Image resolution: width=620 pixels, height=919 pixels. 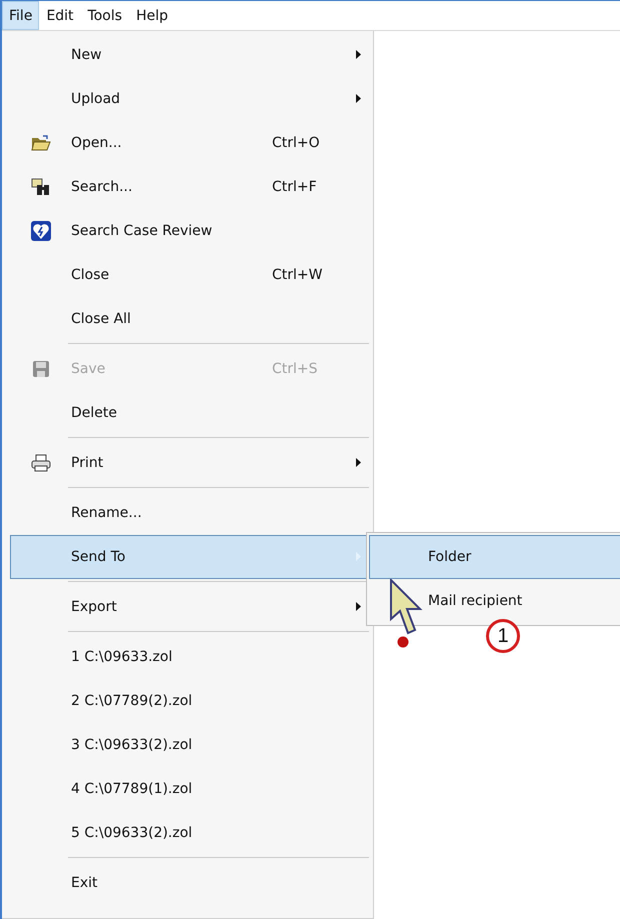 What do you see at coordinates (105, 15) in the screenshot?
I see `menu-title: Tools` at bounding box center [105, 15].